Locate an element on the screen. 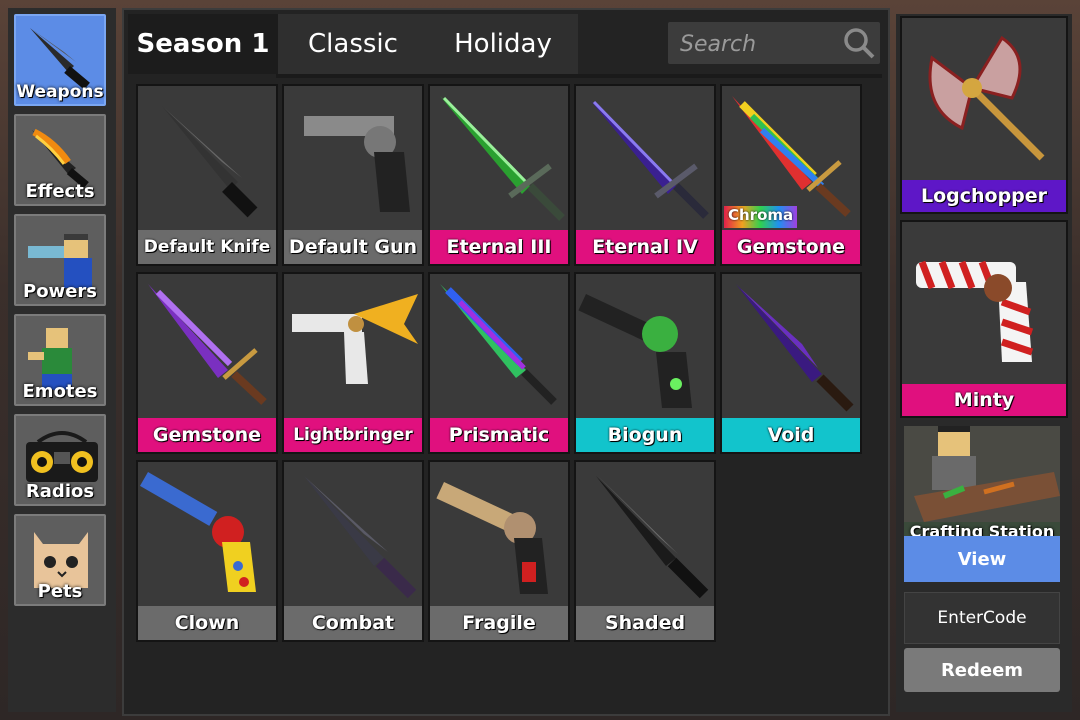 The height and width of the screenshot is (720, 1080). search-icon is located at coordinates (859, 43).